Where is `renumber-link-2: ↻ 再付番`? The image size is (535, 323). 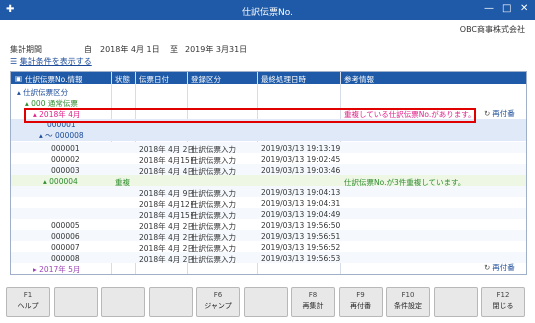 renumber-link-2: ↻ 再付番 is located at coordinates (499, 267).